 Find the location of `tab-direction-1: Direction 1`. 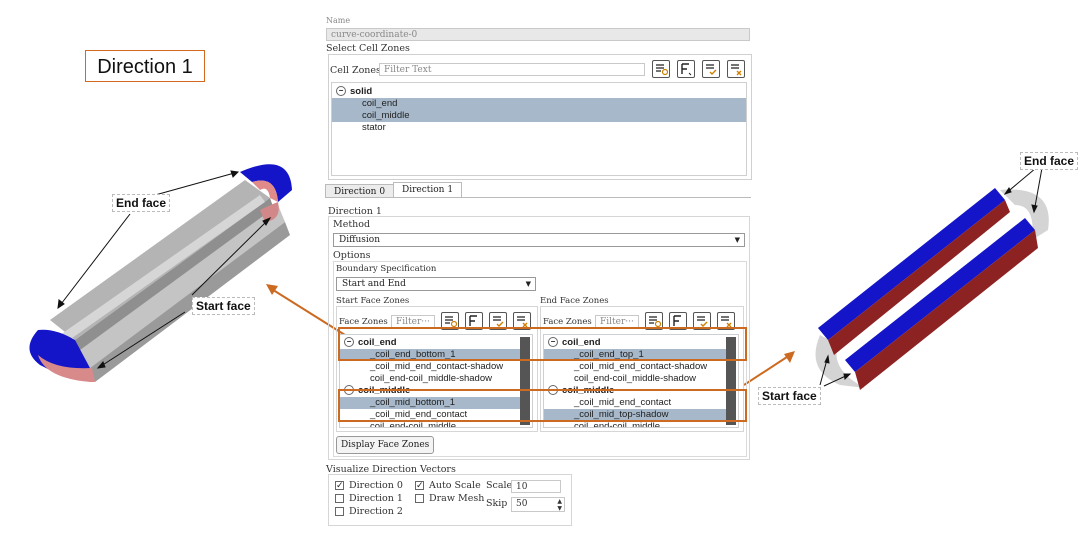

tab-direction-1: Direction 1 is located at coordinates (428, 190).